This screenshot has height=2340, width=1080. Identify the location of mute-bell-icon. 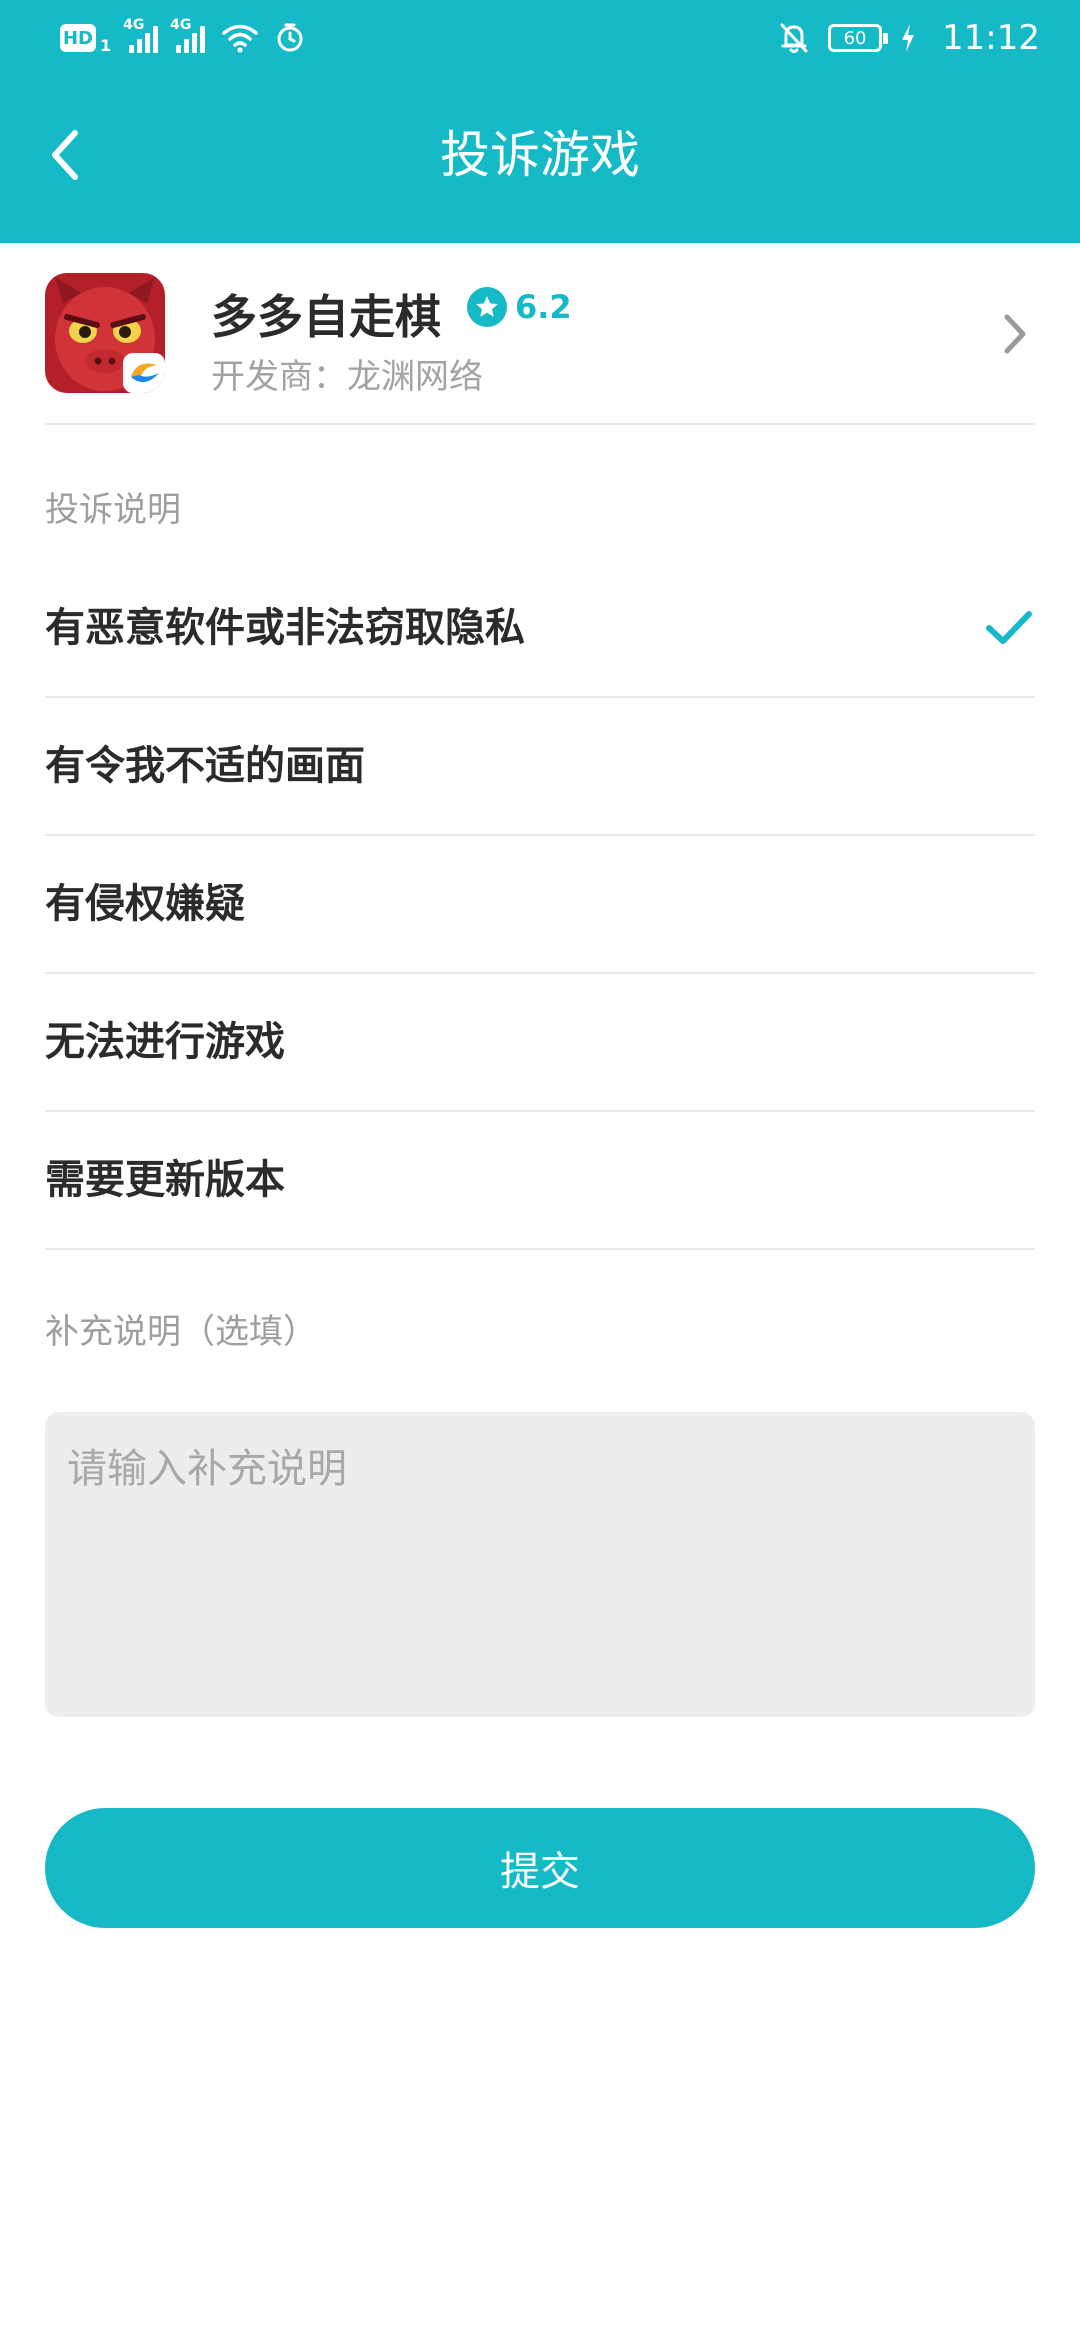
(794, 38).